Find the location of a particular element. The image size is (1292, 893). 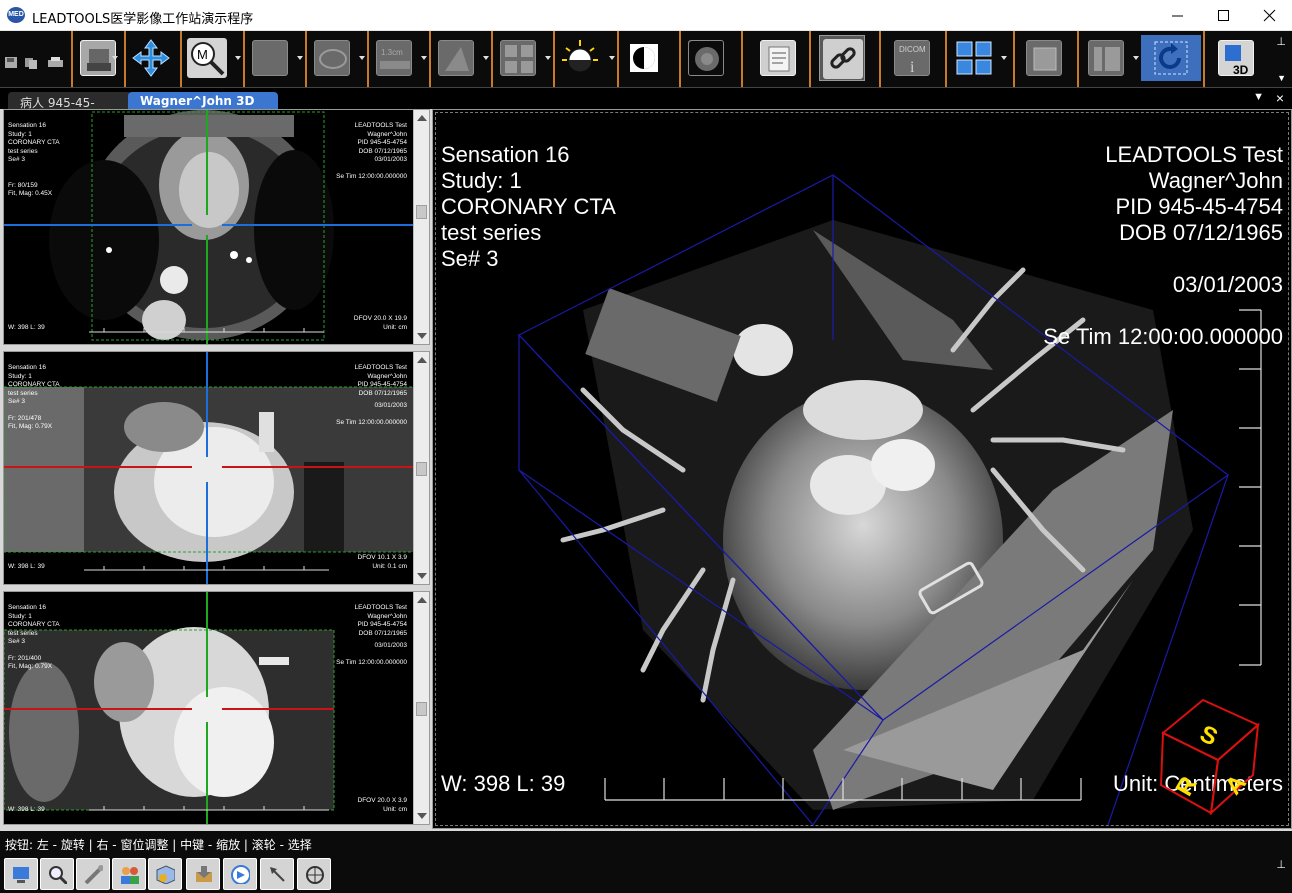

computer-button is located at coordinates (21, 874).